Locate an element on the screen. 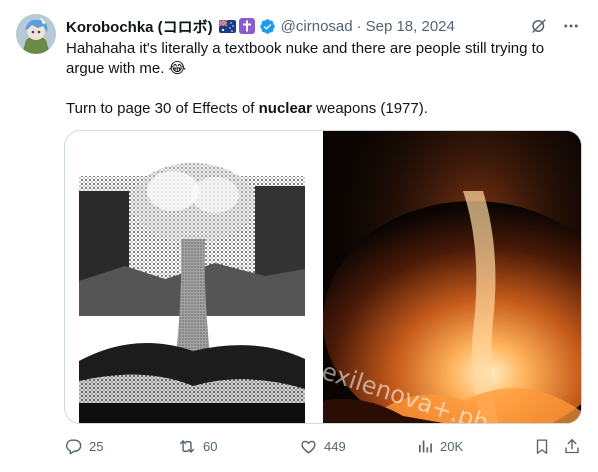 This screenshot has height=472, width=598. australia-flag-icon is located at coordinates (227, 26).